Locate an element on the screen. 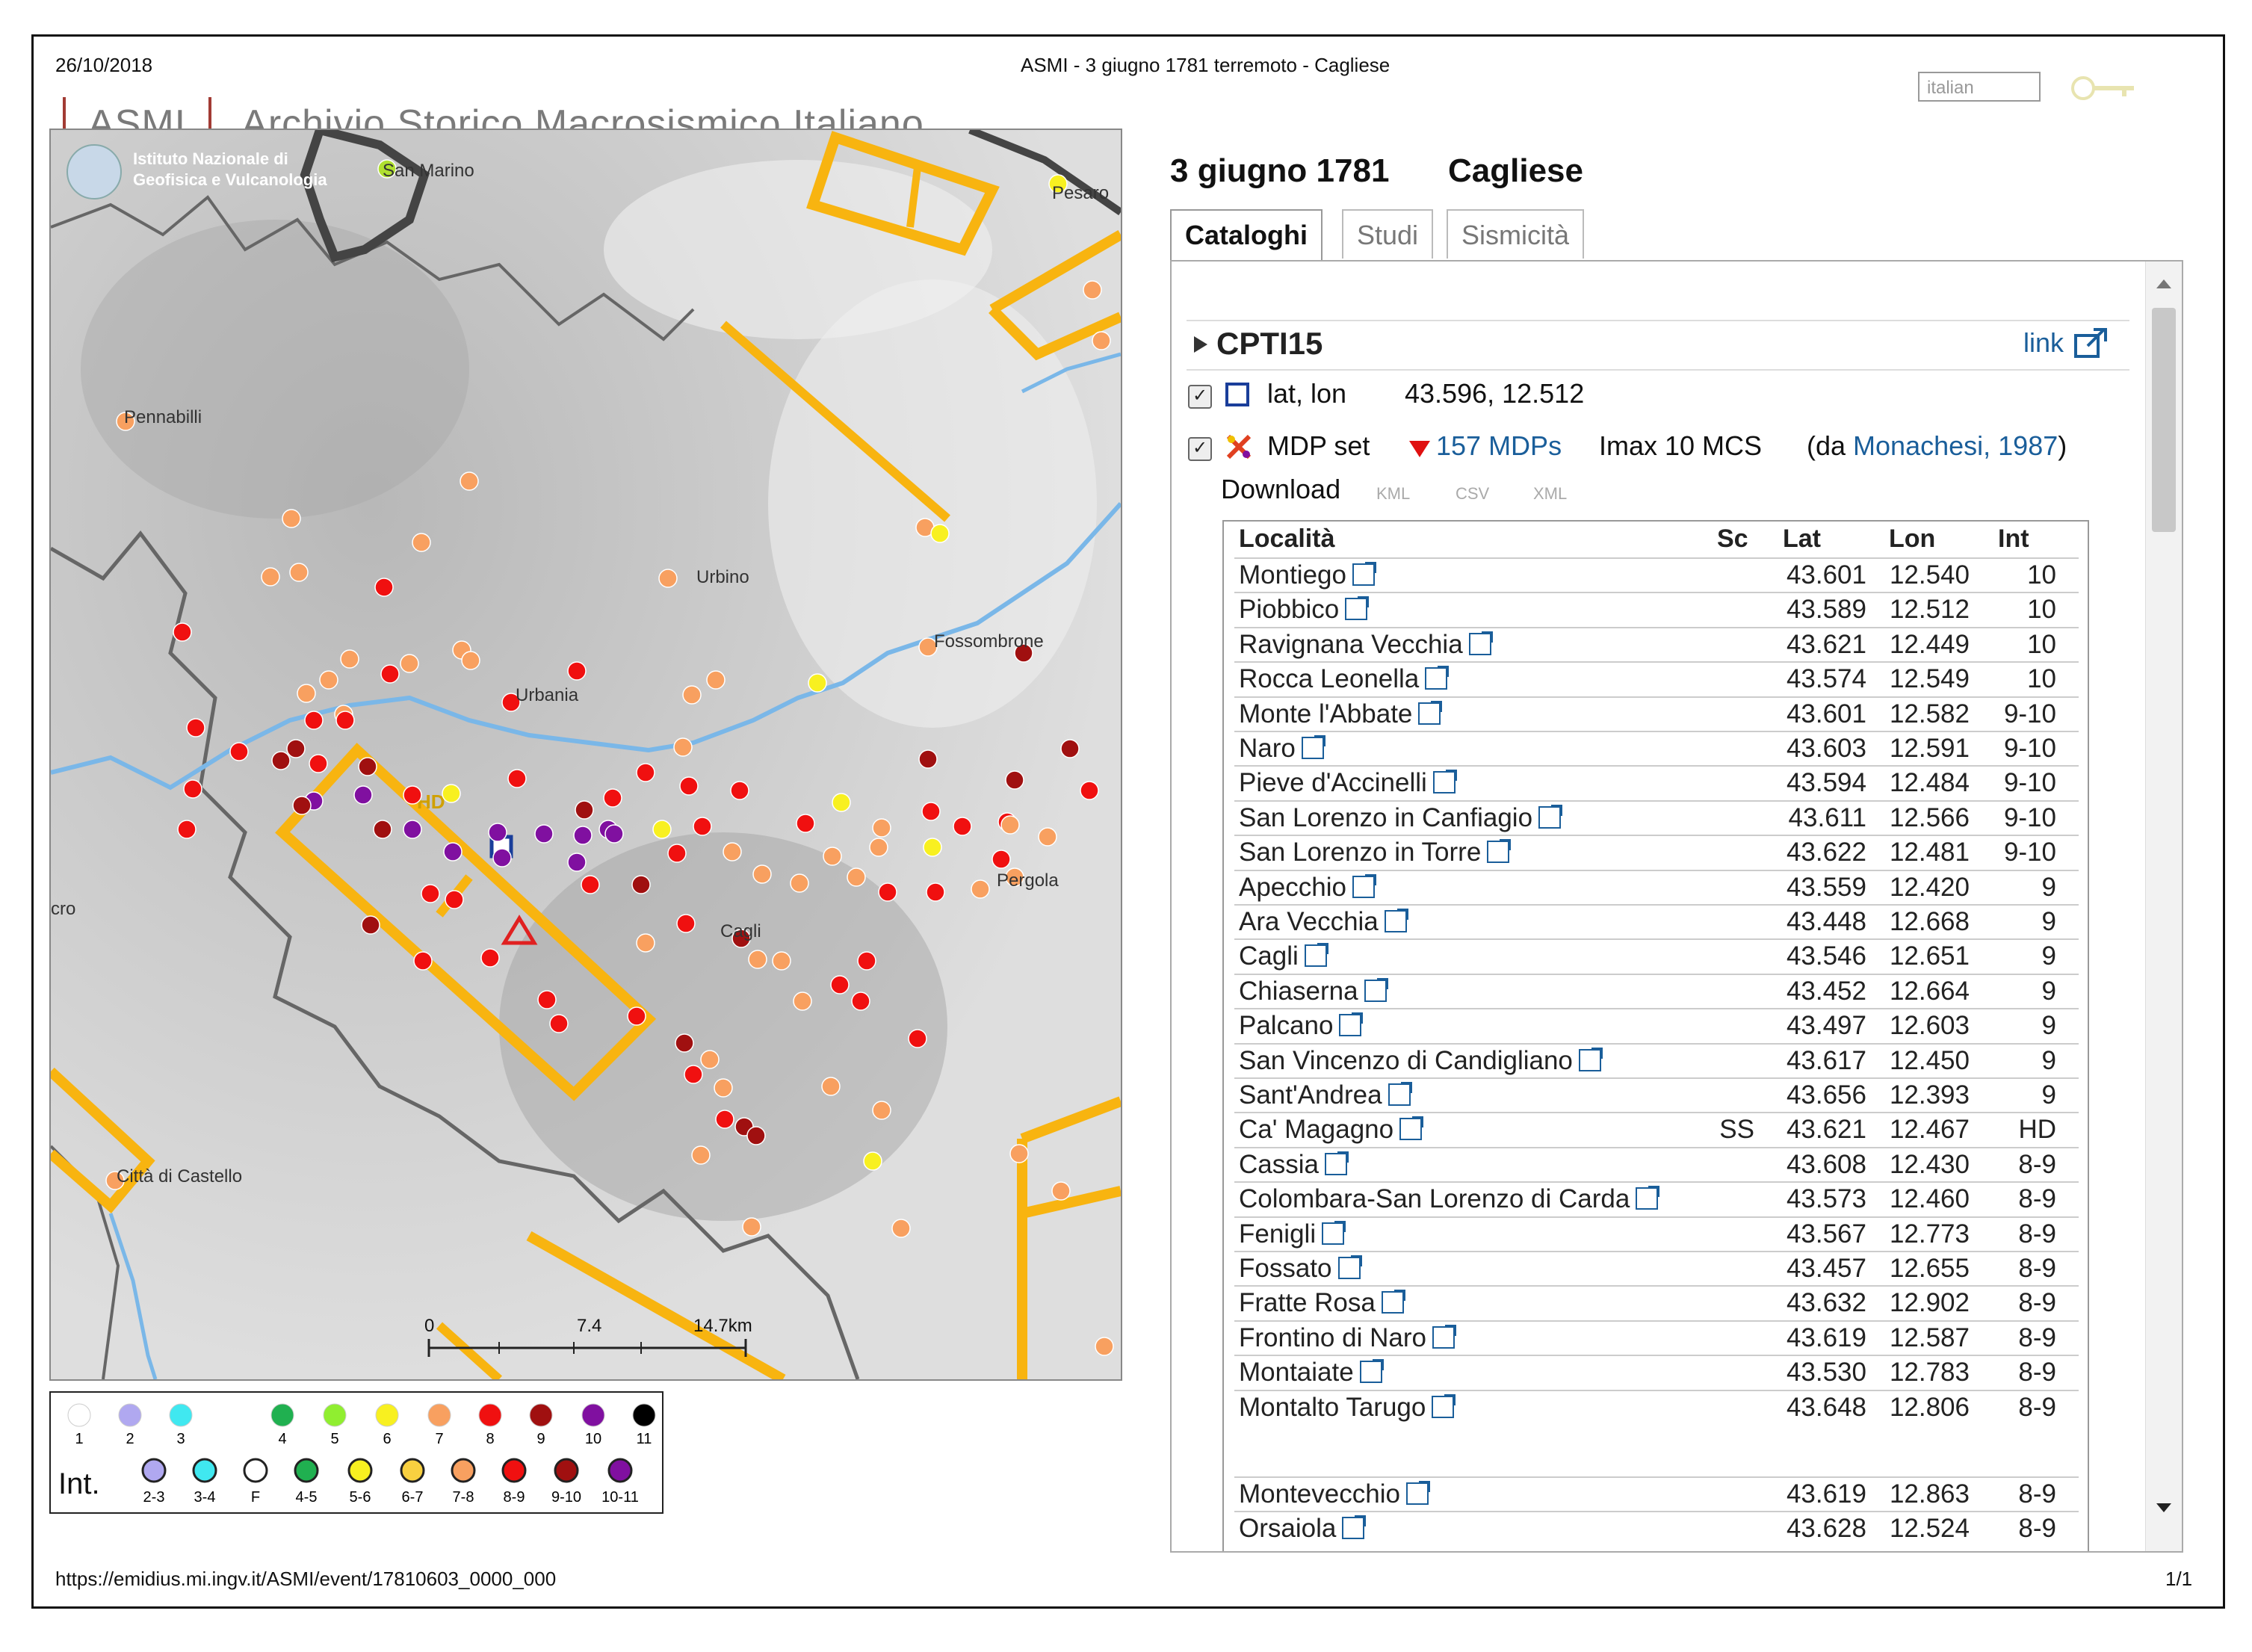 The width and height of the screenshot is (2252, 1652). locality-cell: Montalto Tarugo is located at coordinates (1347, 1408).